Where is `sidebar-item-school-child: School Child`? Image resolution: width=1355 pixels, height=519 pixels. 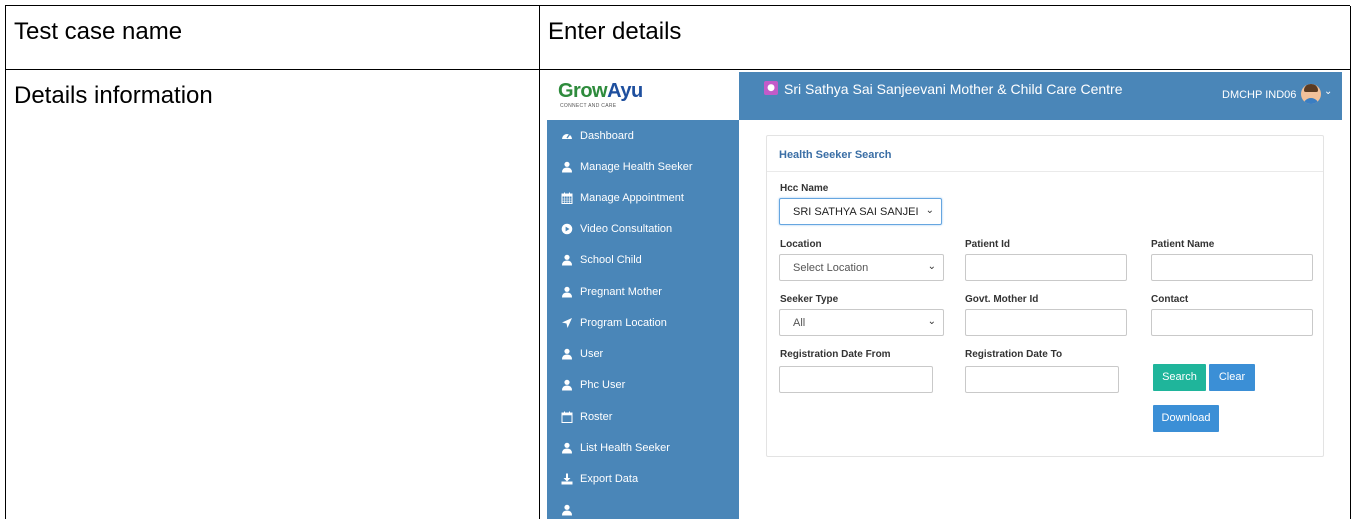 sidebar-item-school-child: School Child is located at coordinates (643, 260).